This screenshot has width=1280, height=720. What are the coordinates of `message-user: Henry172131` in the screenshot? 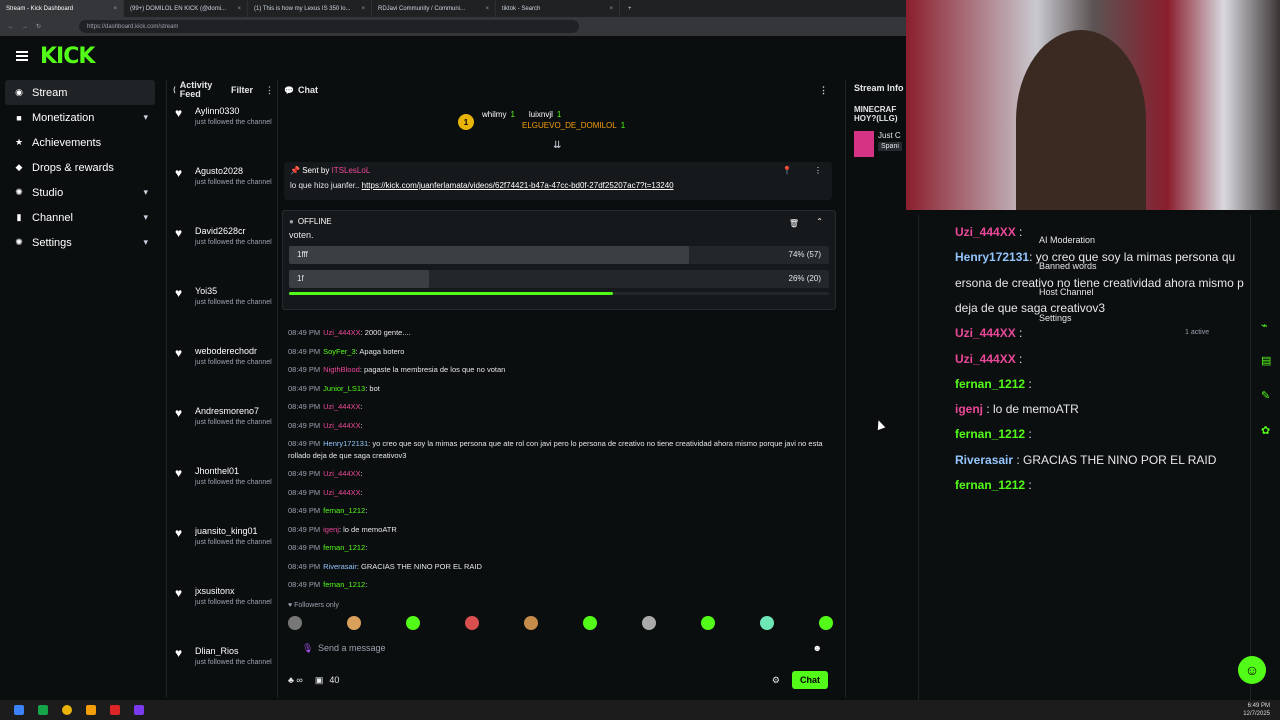 It's located at (345, 443).